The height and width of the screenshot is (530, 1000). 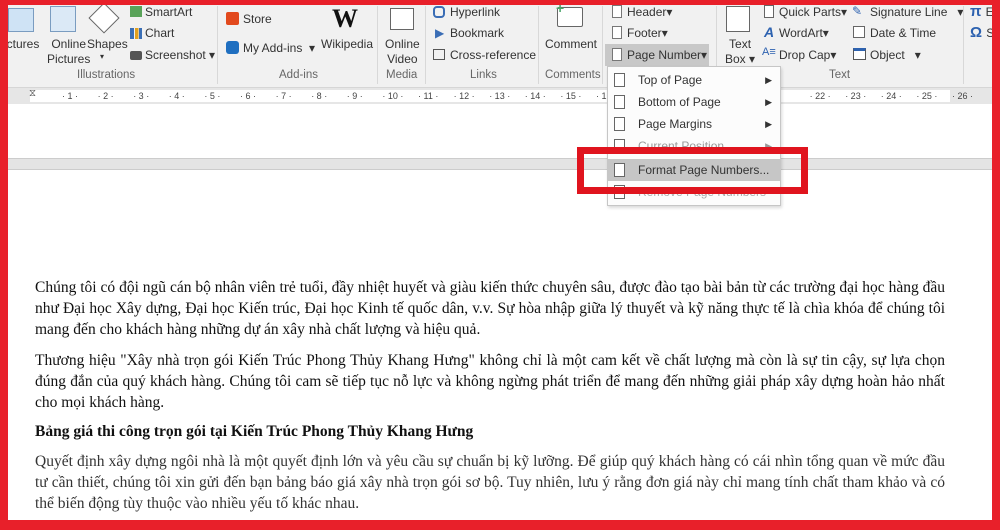 I want to click on text-box-label-2: Box, so click(x=735, y=59).